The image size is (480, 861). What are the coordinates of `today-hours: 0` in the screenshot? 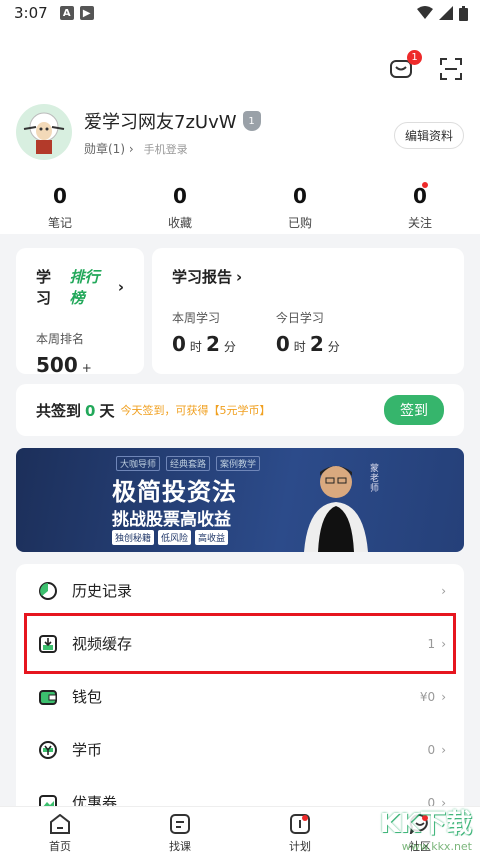 It's located at (282, 344).